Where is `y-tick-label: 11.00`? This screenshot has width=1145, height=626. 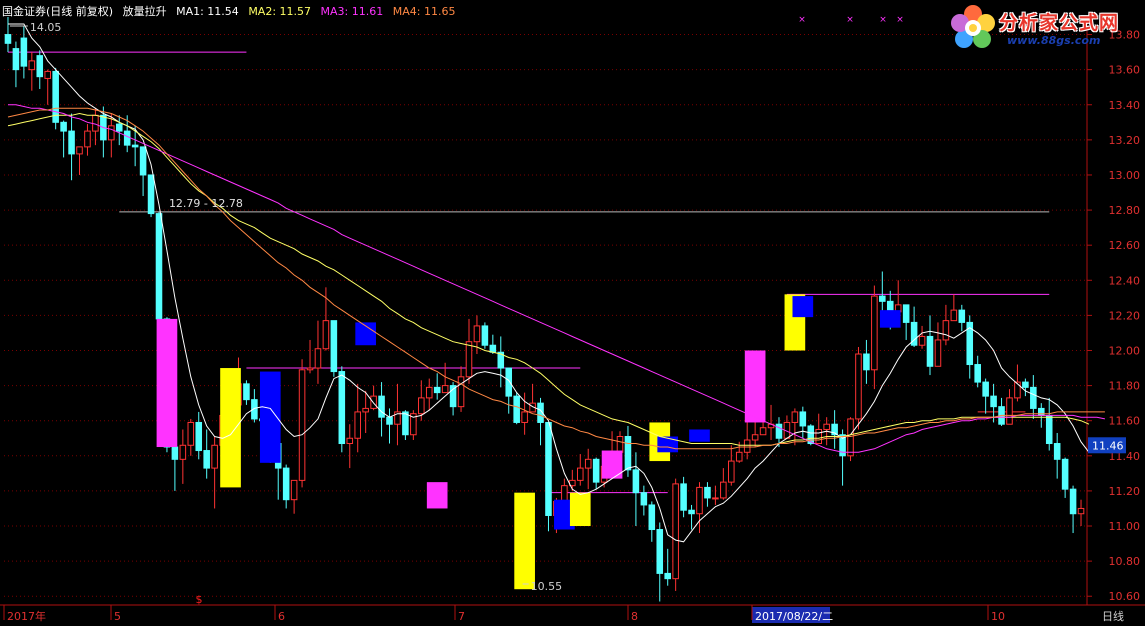 y-tick-label: 11.00 is located at coordinates (1125, 526).